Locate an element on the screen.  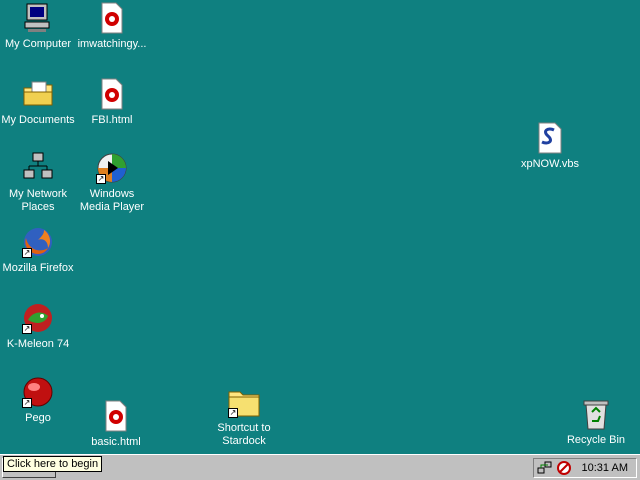
desktop-icon-recycle-bin: Recycle Bin is located at coordinates (596, 422).